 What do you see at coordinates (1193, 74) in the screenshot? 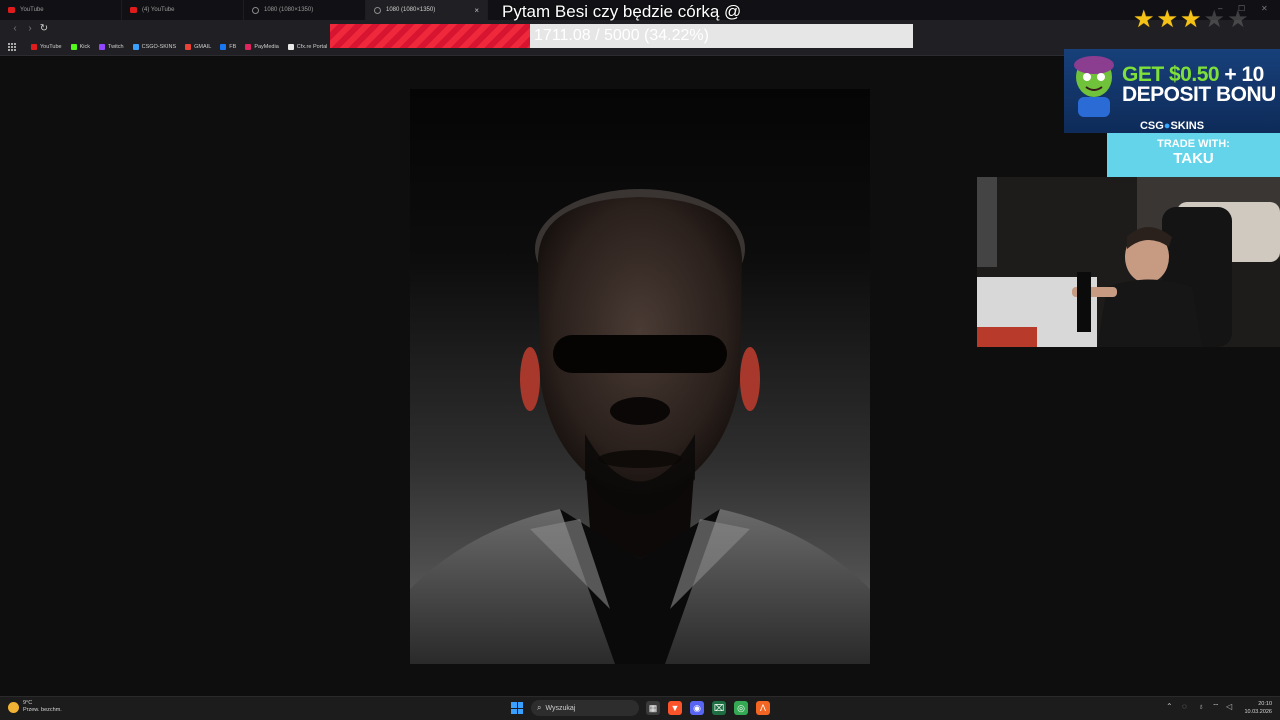
I see `ad-headline: GET $0.50 + 10` at bounding box center [1193, 74].